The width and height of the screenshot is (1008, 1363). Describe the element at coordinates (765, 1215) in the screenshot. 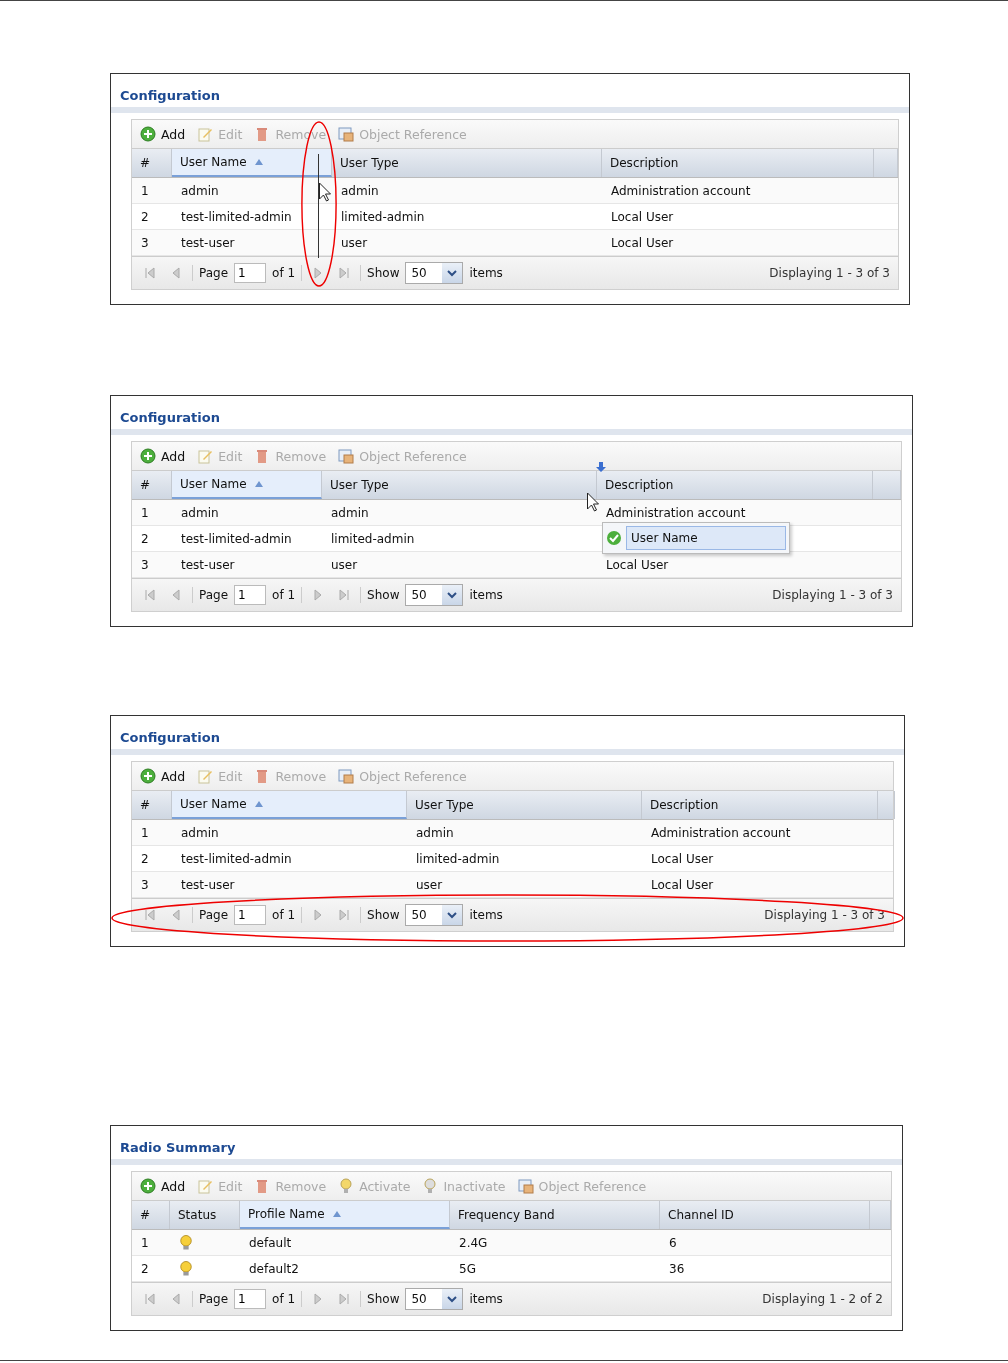

I see `column-header: Channel ID` at that location.